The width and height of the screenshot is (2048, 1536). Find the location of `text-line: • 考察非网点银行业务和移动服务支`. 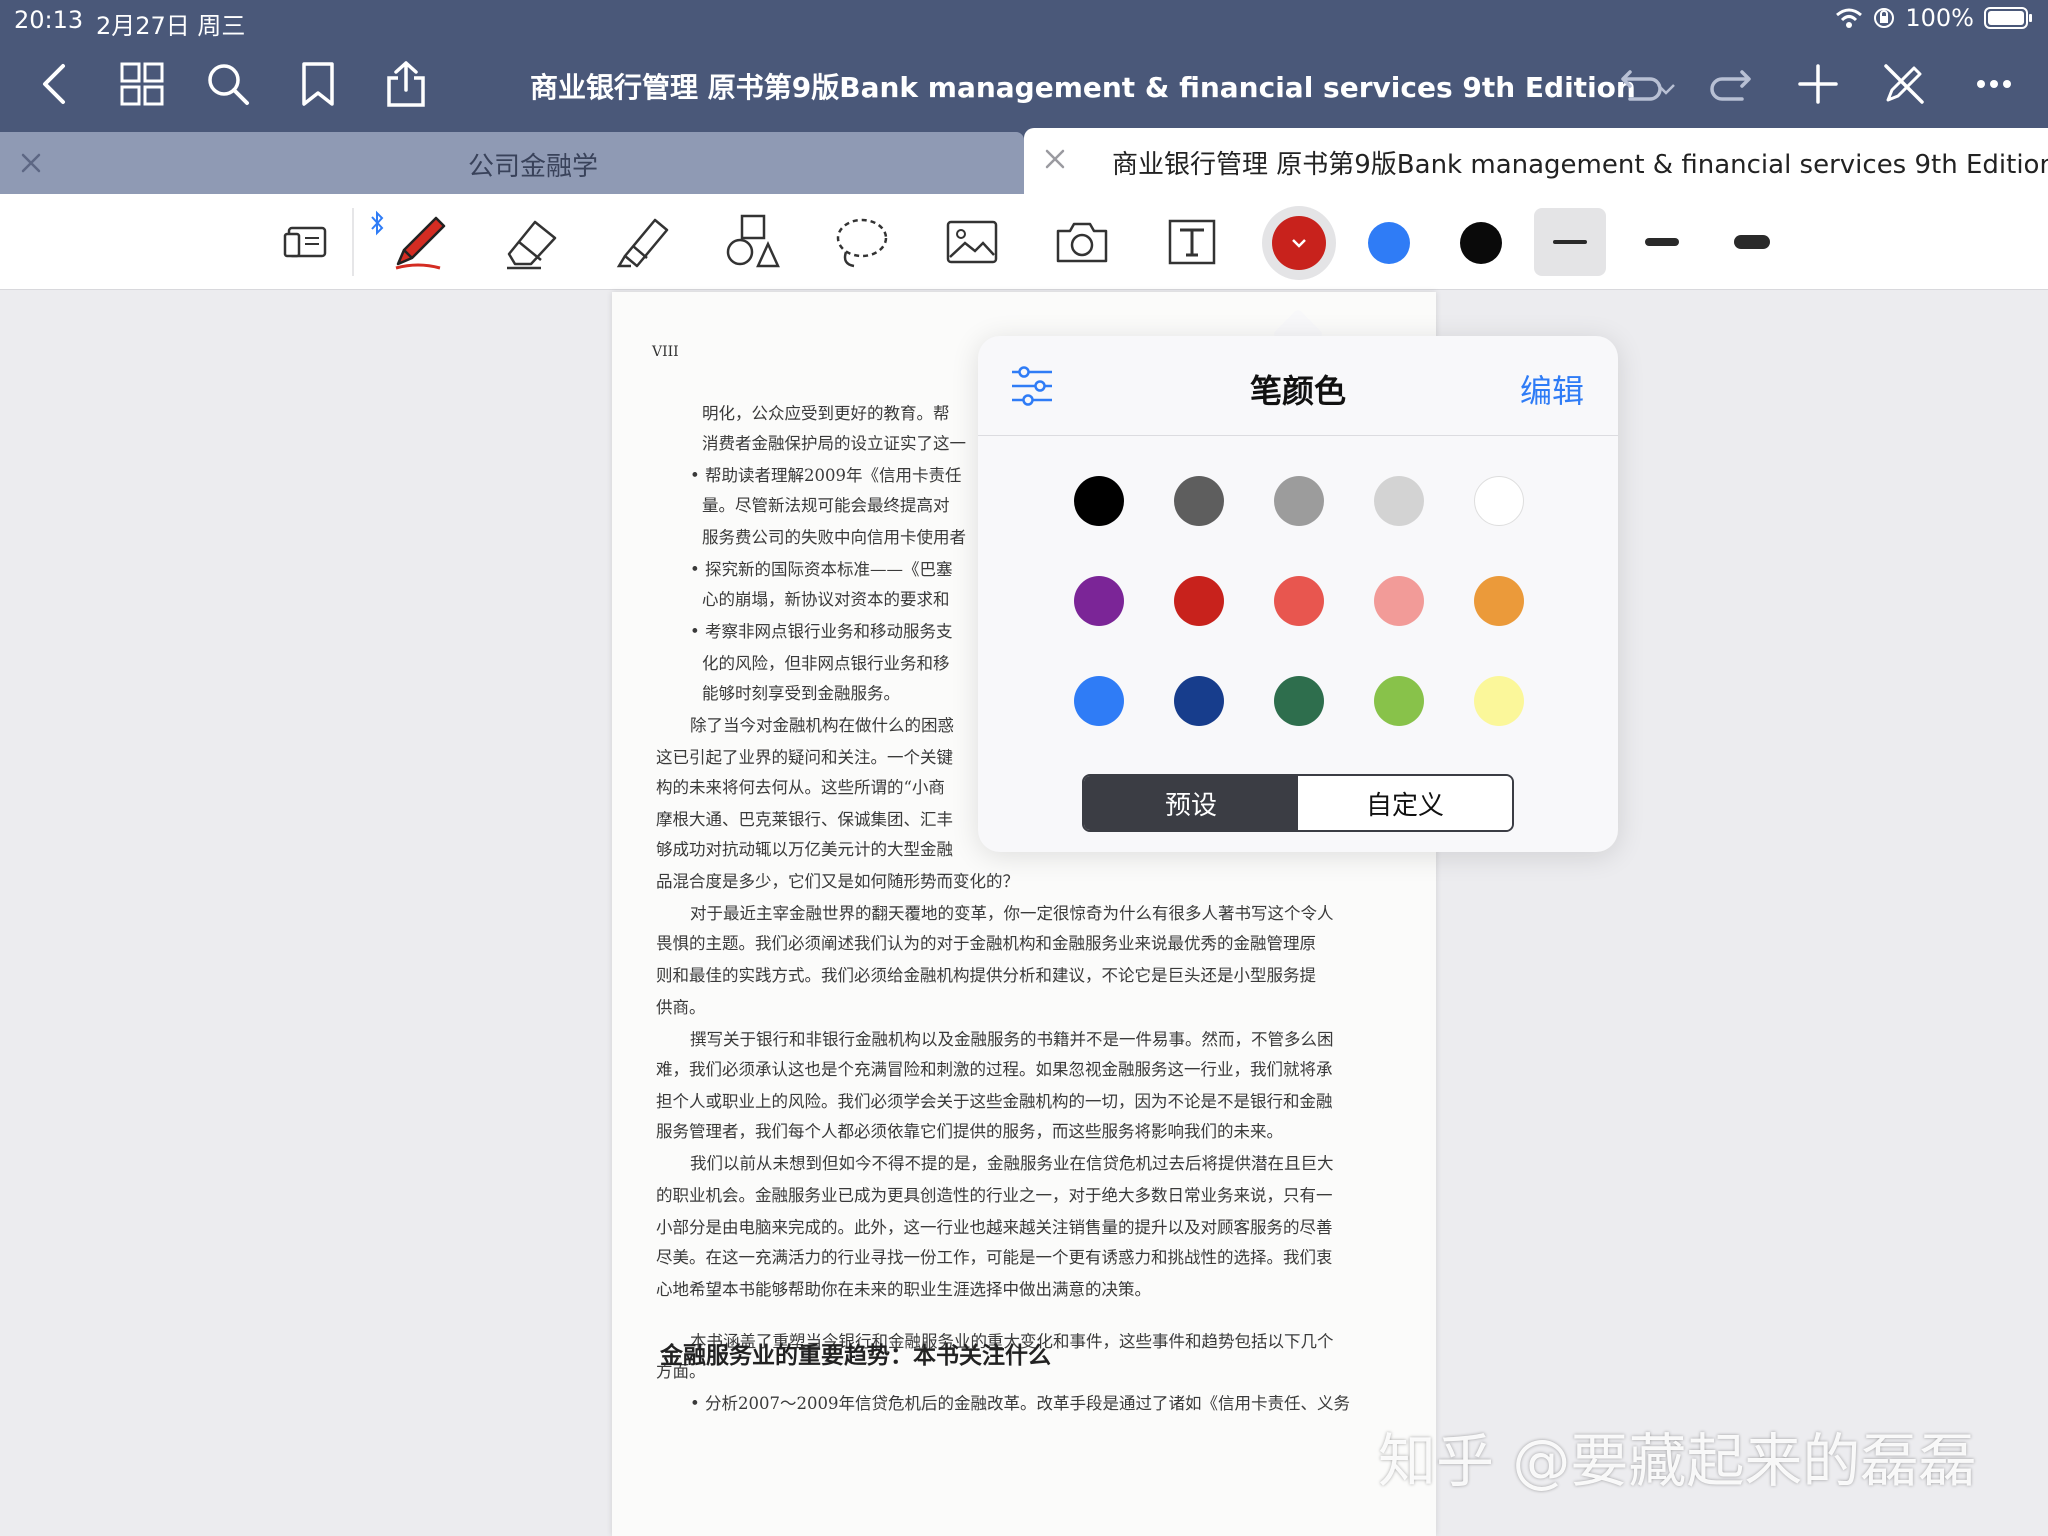

text-line: • 考察非网点银行业务和移动服务支 is located at coordinates (821, 631).